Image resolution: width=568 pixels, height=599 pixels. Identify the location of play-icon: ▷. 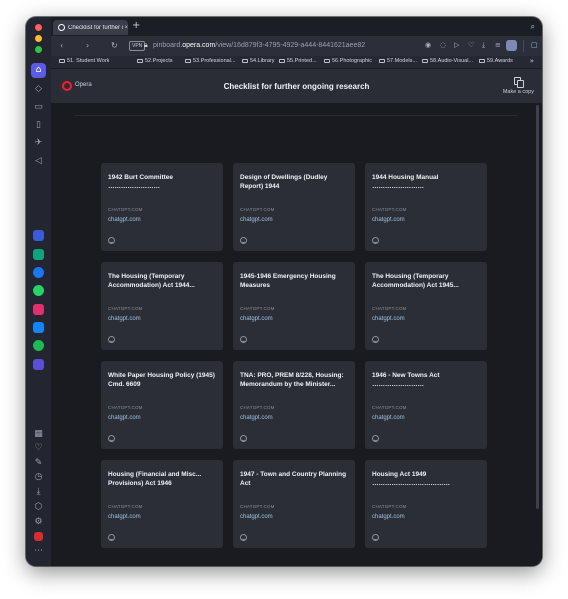
(456, 45).